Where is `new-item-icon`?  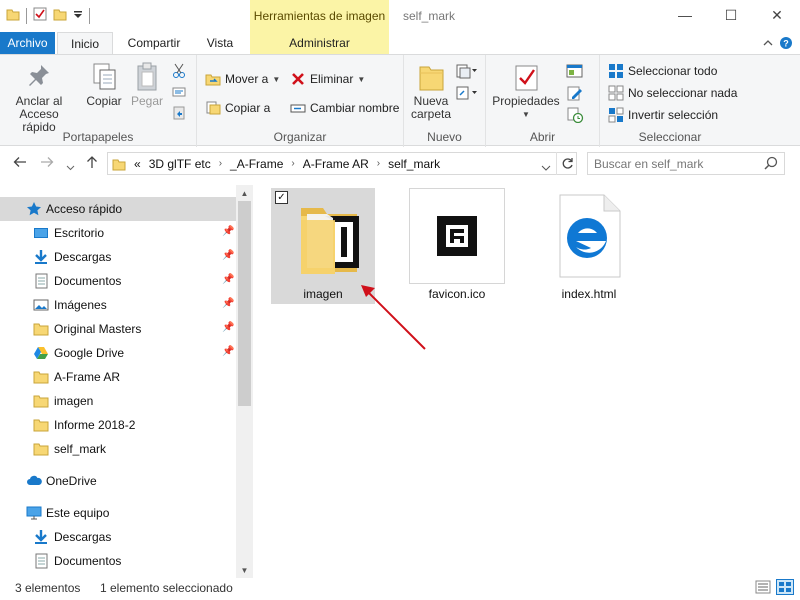 new-item-icon is located at coordinates (467, 72).